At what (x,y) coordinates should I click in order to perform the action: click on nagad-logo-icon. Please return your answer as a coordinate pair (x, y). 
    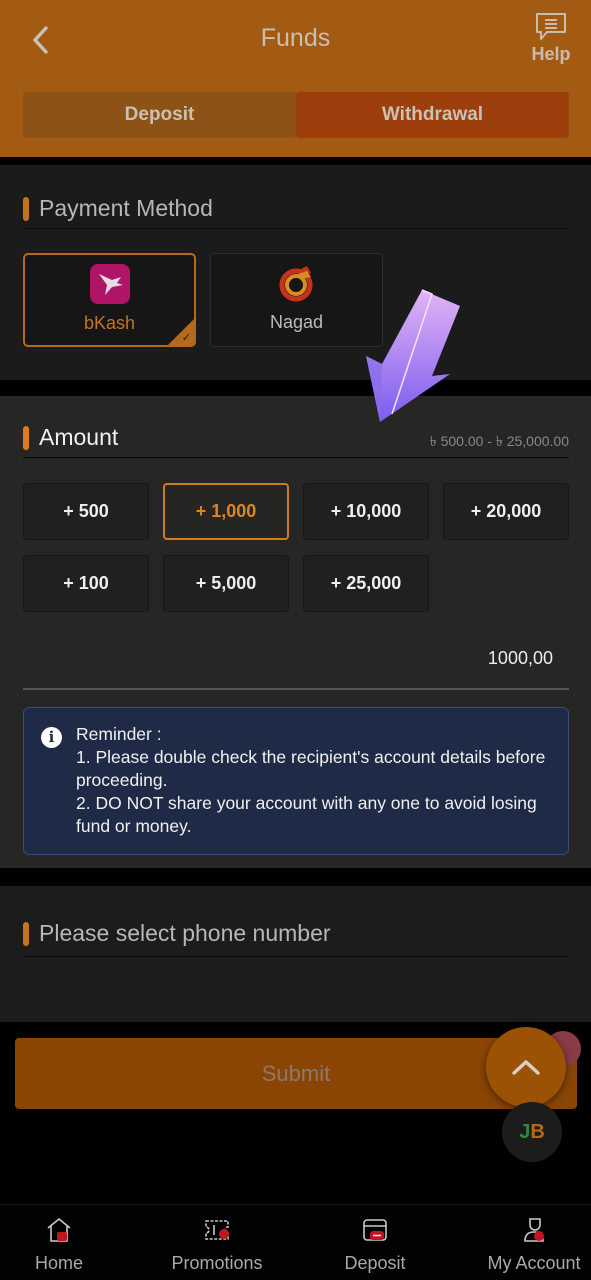
    Looking at the image, I should click on (295, 284).